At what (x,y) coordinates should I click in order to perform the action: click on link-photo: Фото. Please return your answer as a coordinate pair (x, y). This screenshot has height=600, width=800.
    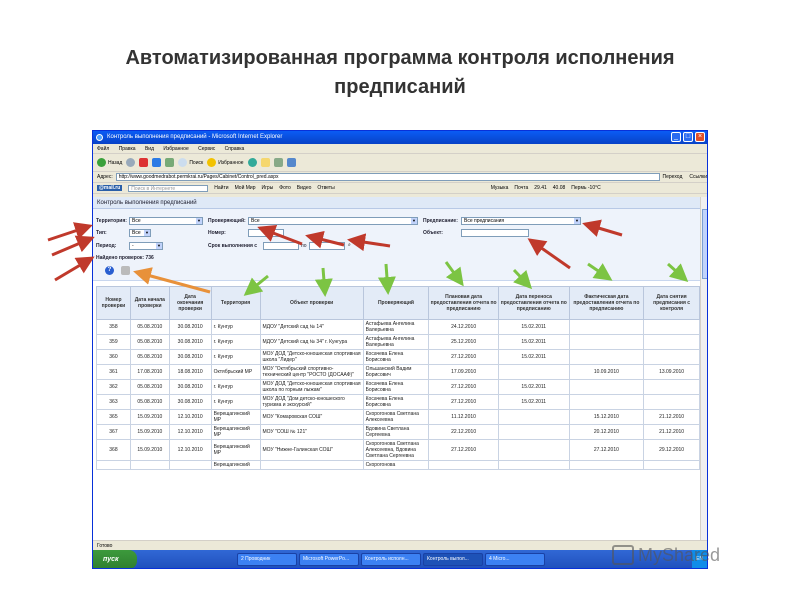
    Looking at the image, I should click on (285, 188).